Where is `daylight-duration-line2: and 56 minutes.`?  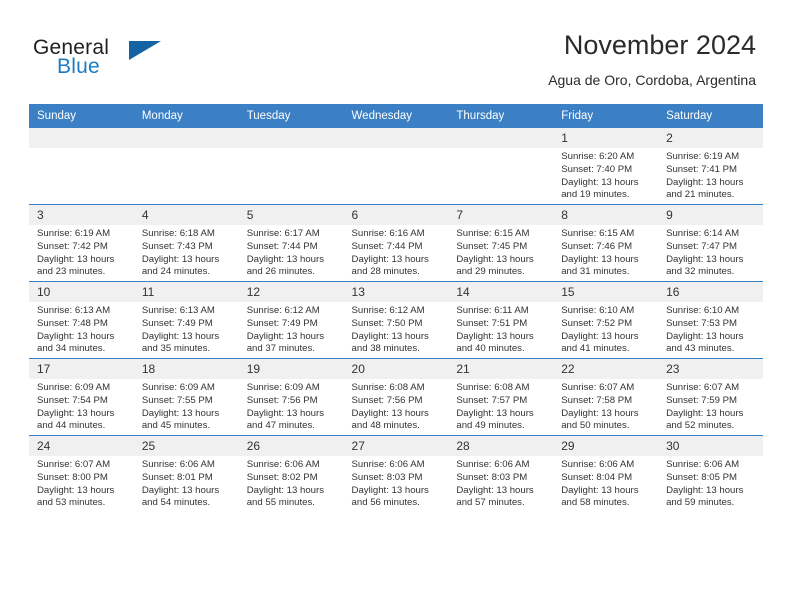
daylight-duration-line2: and 56 minutes. is located at coordinates (385, 503).